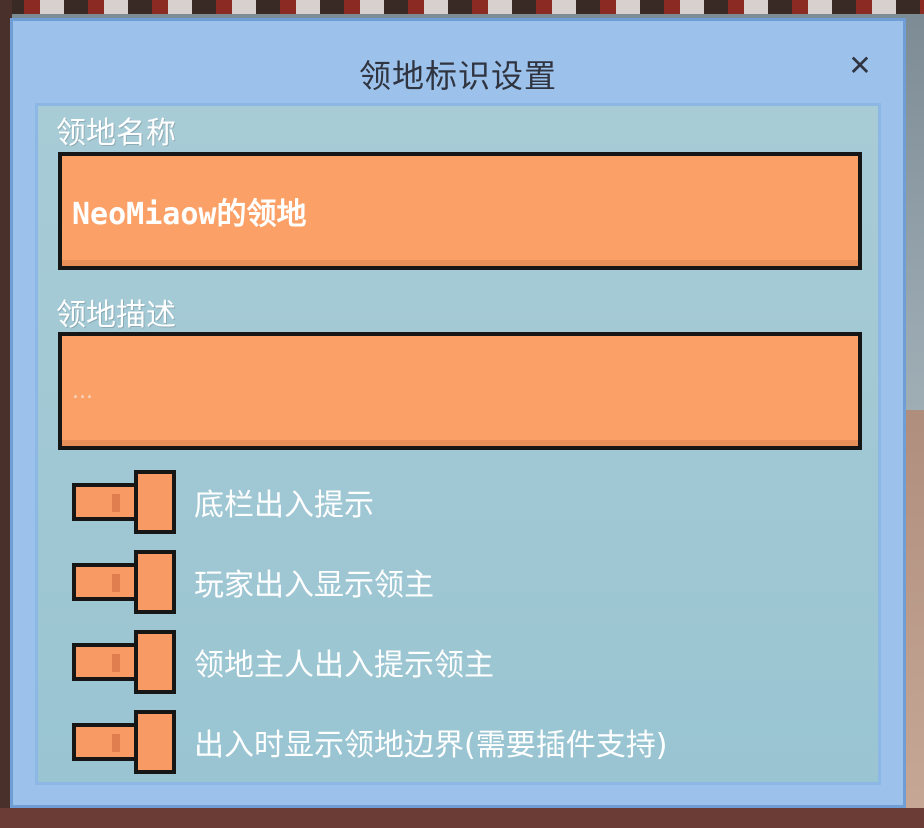 The height and width of the screenshot is (828, 924). Describe the element at coordinates (124, 502) in the screenshot. I see `toggle-bottom-bar-notice` at that location.